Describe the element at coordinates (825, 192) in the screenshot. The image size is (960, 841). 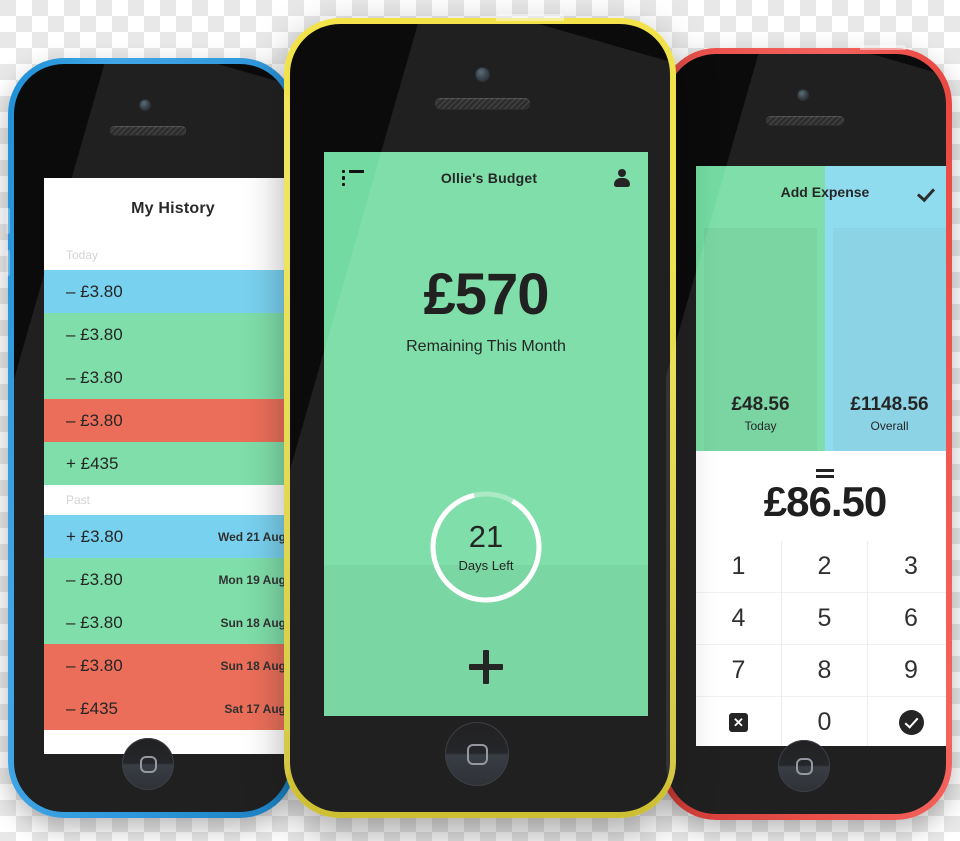
I see `page-title: Add Expense` at that location.